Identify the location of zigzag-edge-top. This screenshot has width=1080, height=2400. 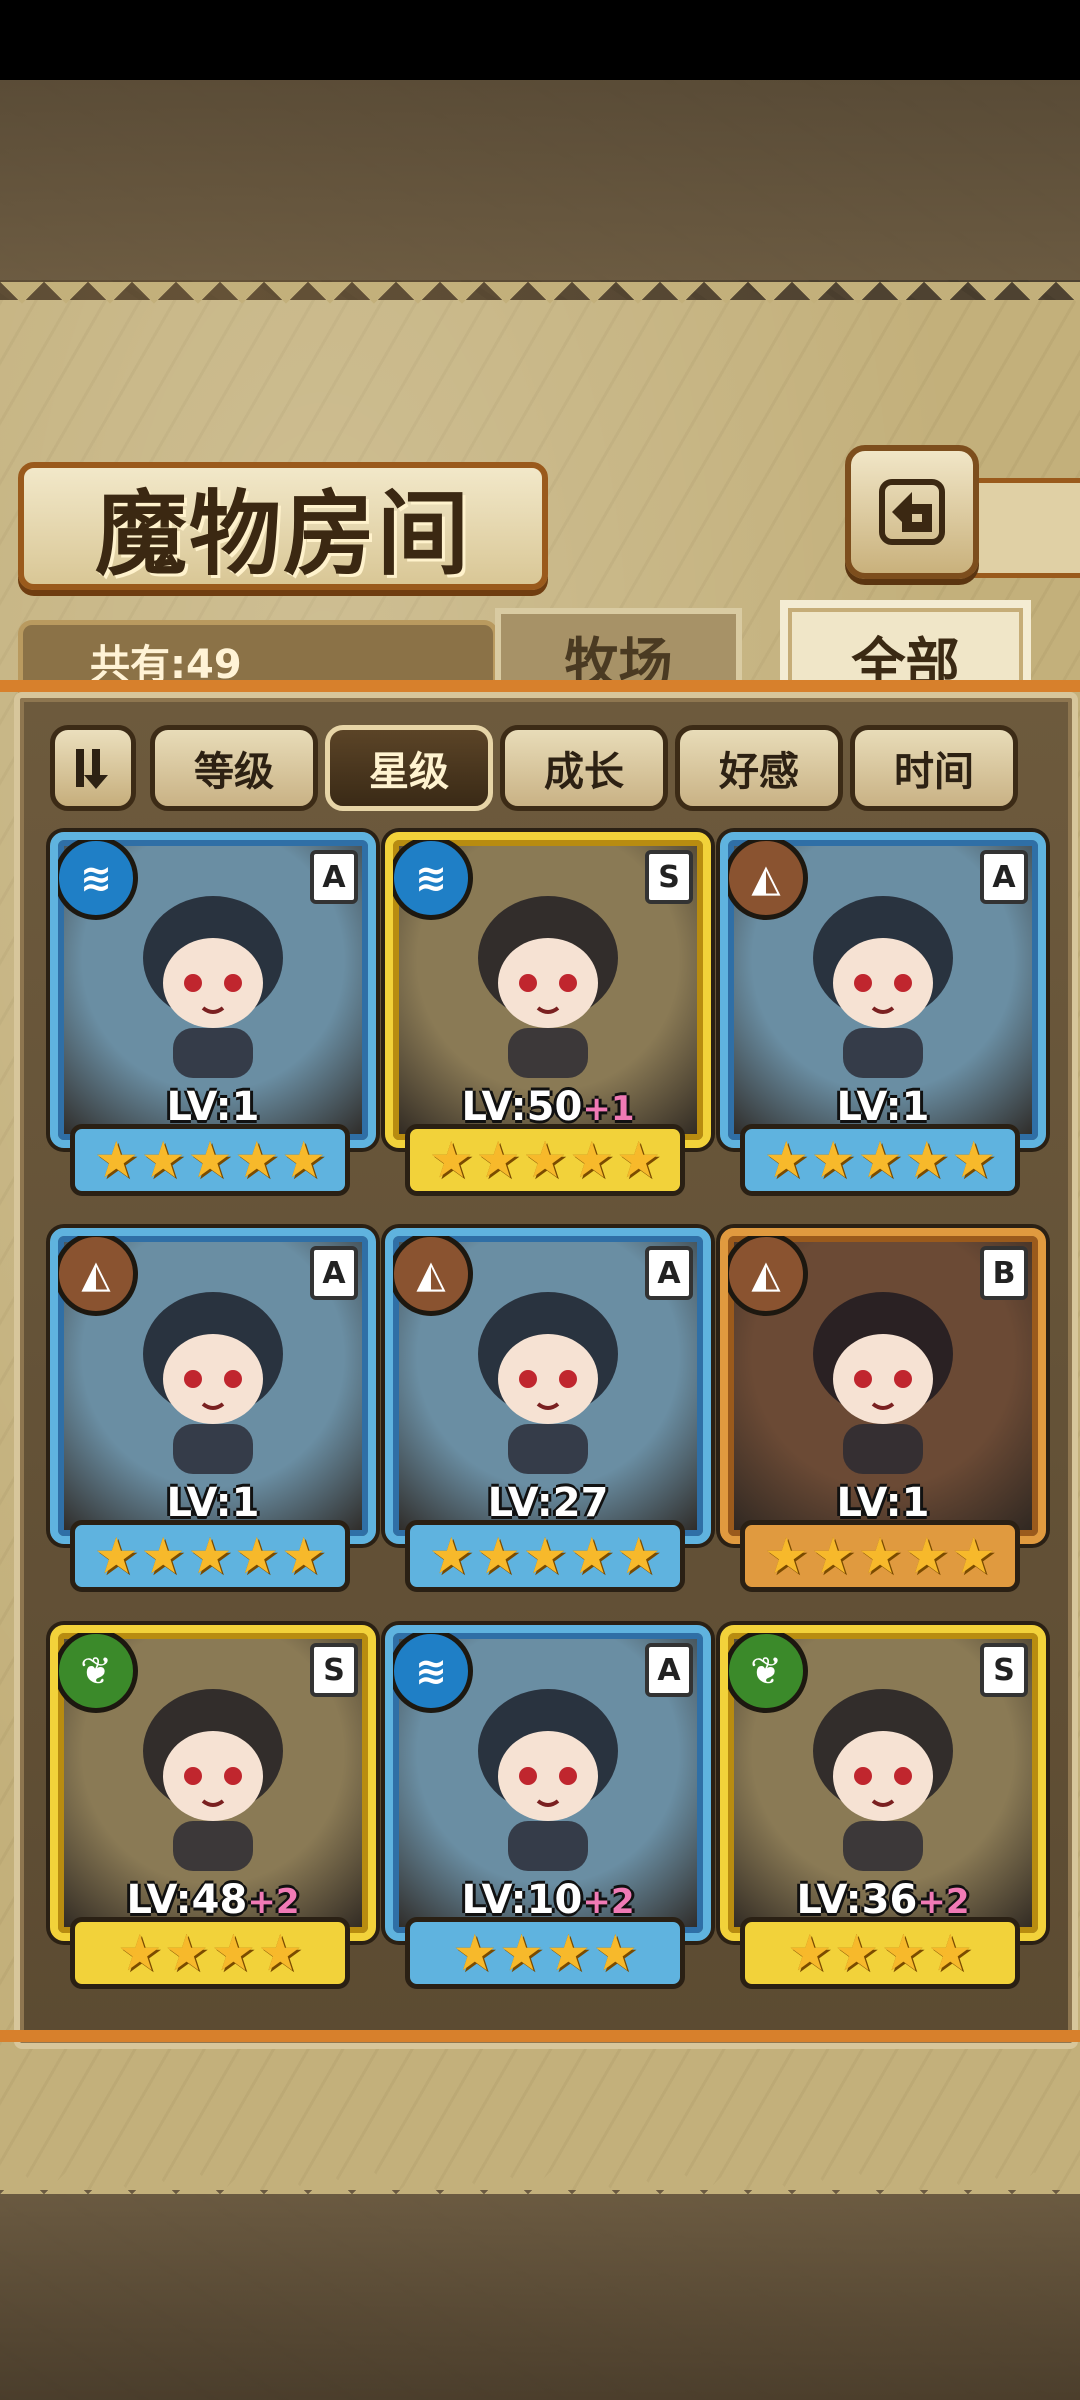
(540, 304).